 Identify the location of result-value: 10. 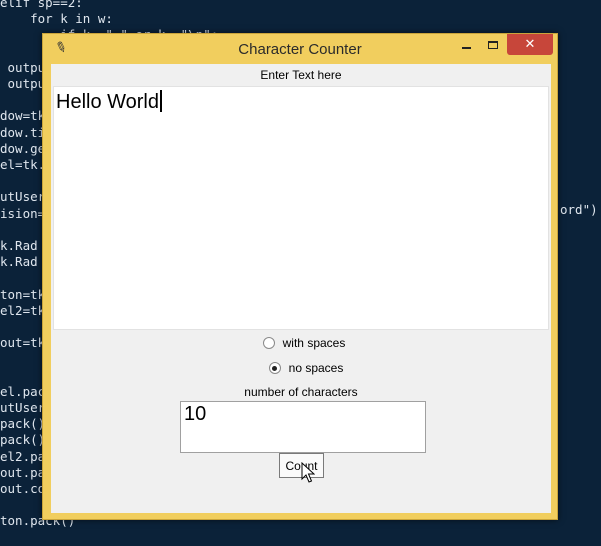
(195, 414).